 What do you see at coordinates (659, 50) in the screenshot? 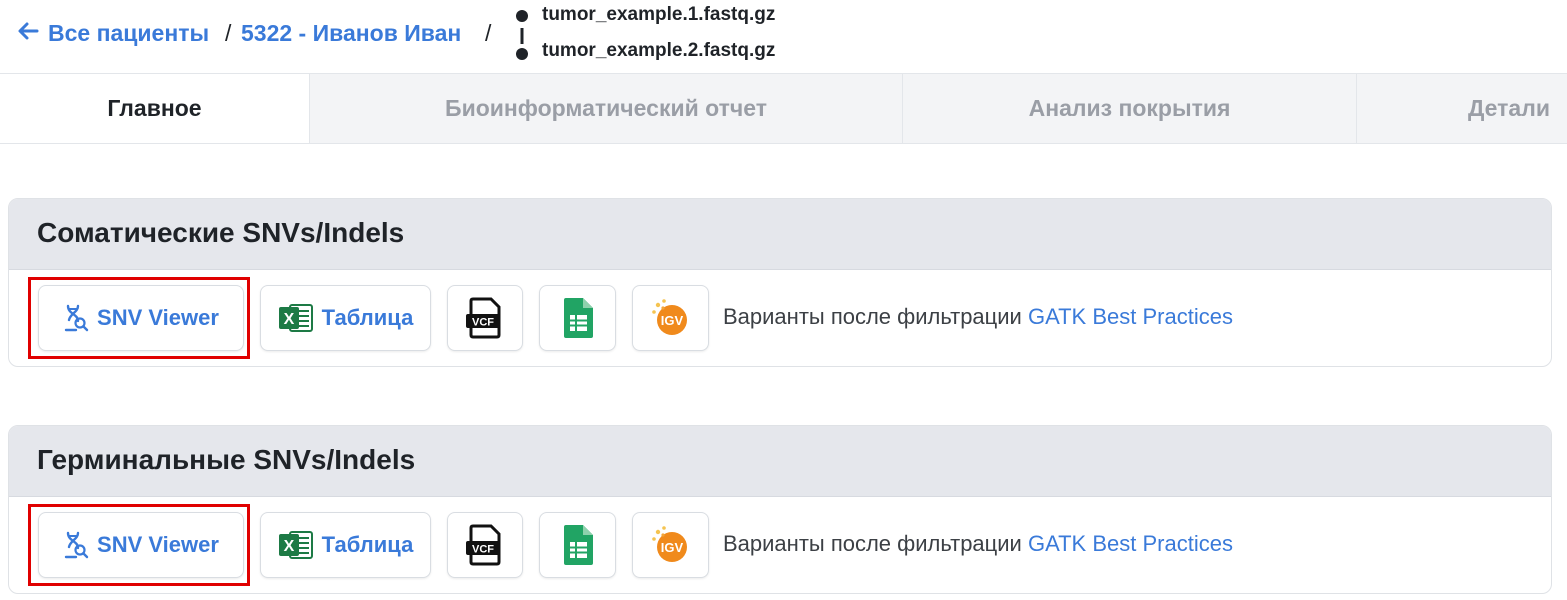
I see `file-name-2: tumor_example.2.fastq.gz` at bounding box center [659, 50].